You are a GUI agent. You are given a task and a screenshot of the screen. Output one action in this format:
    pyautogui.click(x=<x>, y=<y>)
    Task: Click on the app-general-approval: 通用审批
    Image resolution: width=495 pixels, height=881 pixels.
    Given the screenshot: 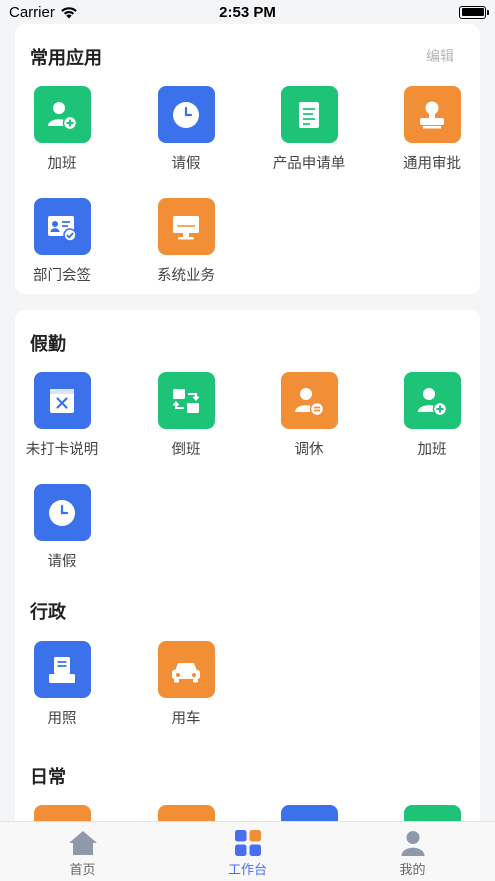 What is the action you would take?
    pyautogui.click(x=432, y=129)
    